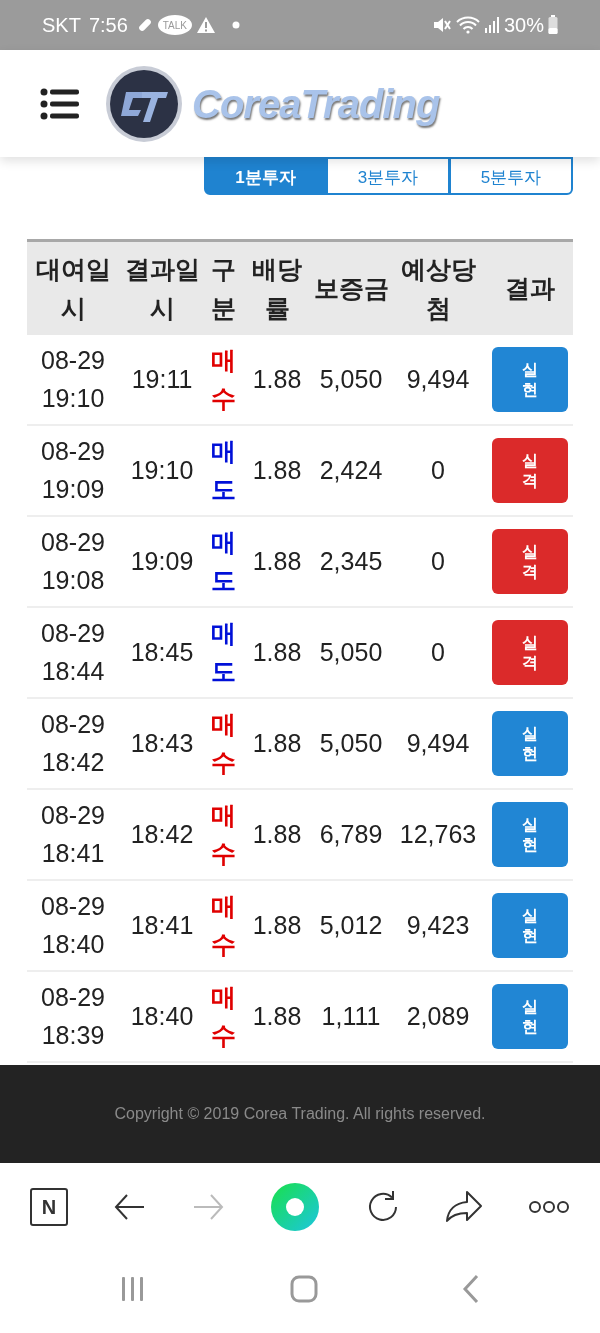 The width and height of the screenshot is (600, 1333). I want to click on rental-time: 08-29 18:44, so click(73, 652).